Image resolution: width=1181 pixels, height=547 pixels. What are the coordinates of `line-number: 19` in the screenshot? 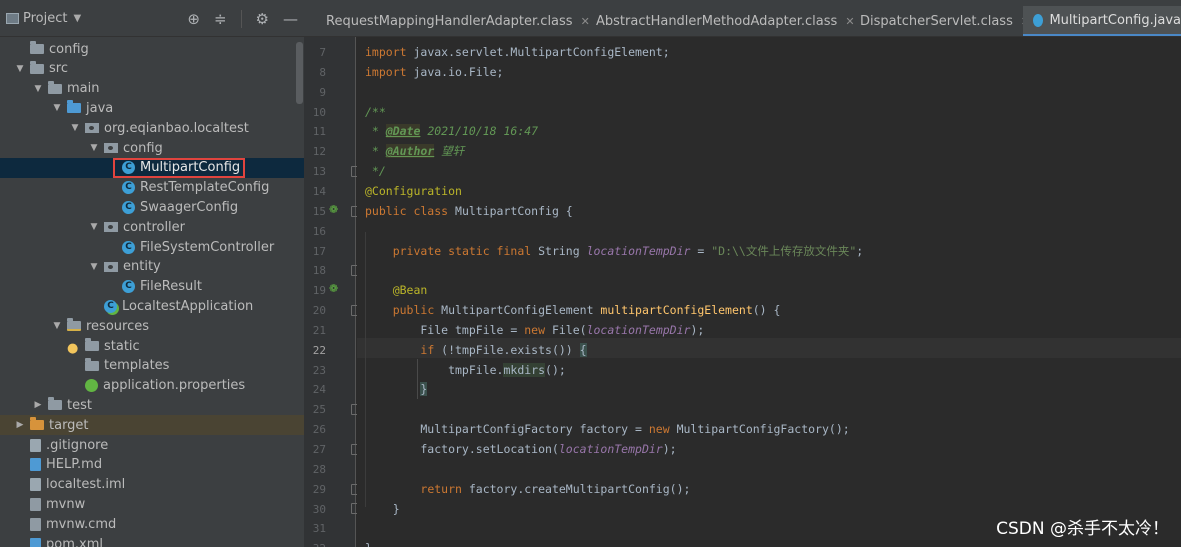 It's located at (319, 291).